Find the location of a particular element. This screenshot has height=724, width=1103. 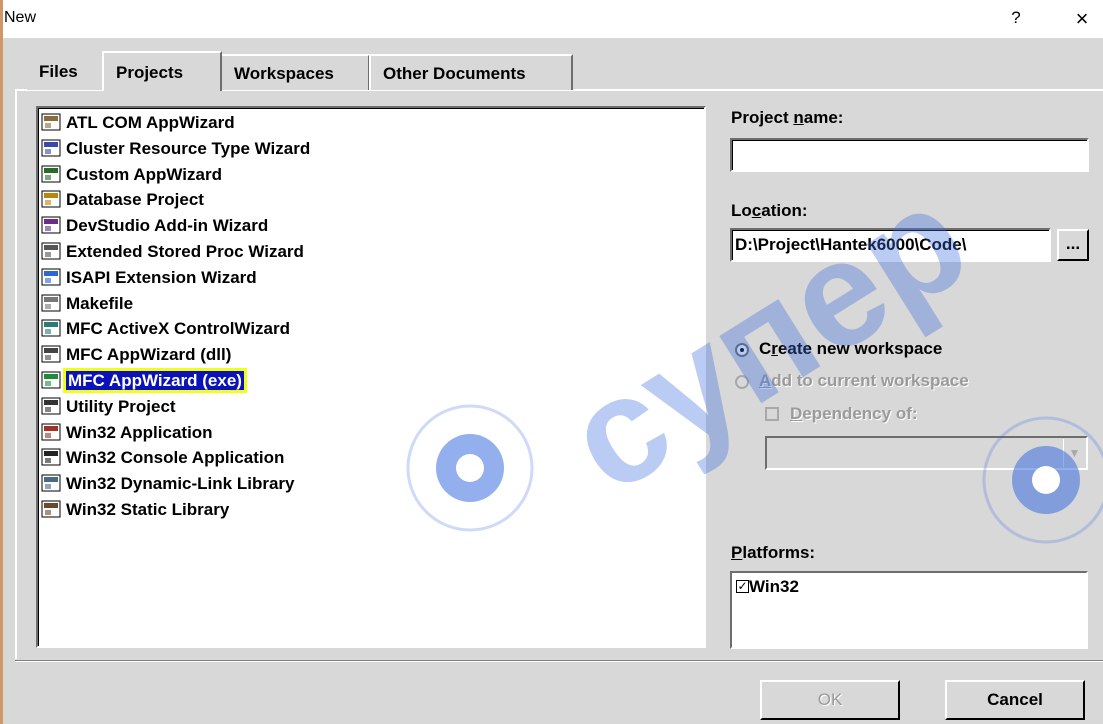

project-item-label: ATL COM AppWizard is located at coordinates (150, 122).